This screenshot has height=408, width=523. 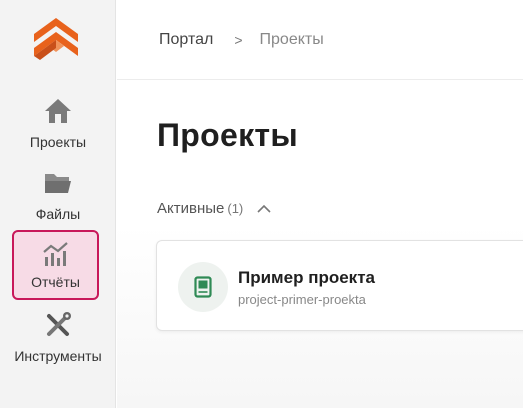 I want to click on sidebar-item-label: Отчёты, so click(x=55, y=282).